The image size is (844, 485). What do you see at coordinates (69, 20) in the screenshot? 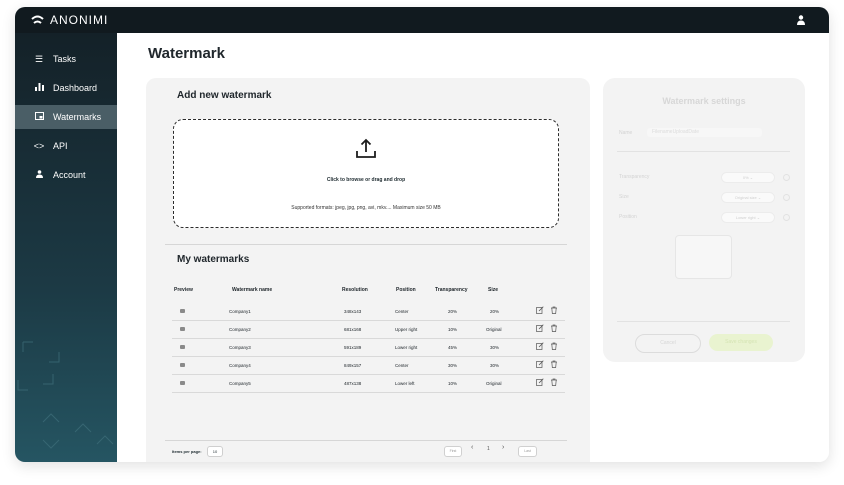
I see `brand-logo: ANONIMI` at bounding box center [69, 20].